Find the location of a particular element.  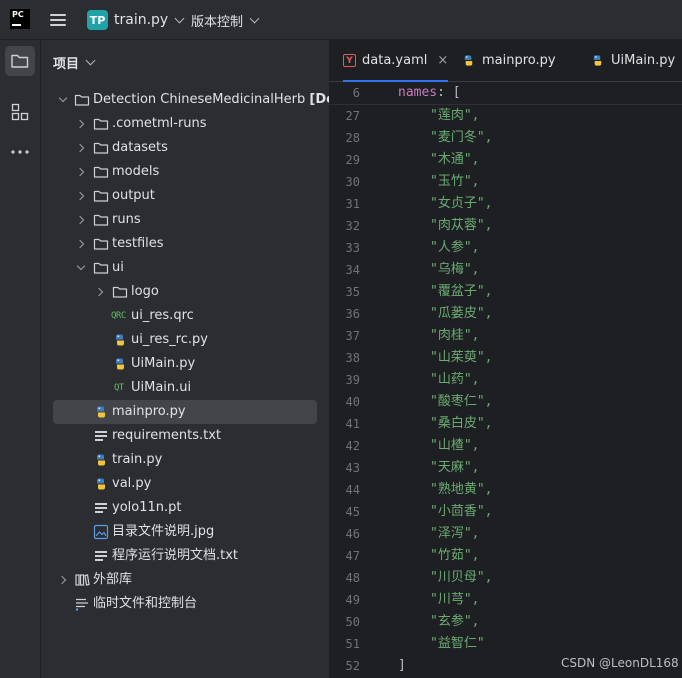

yaml-string: "泽泻", is located at coordinates (455, 533).